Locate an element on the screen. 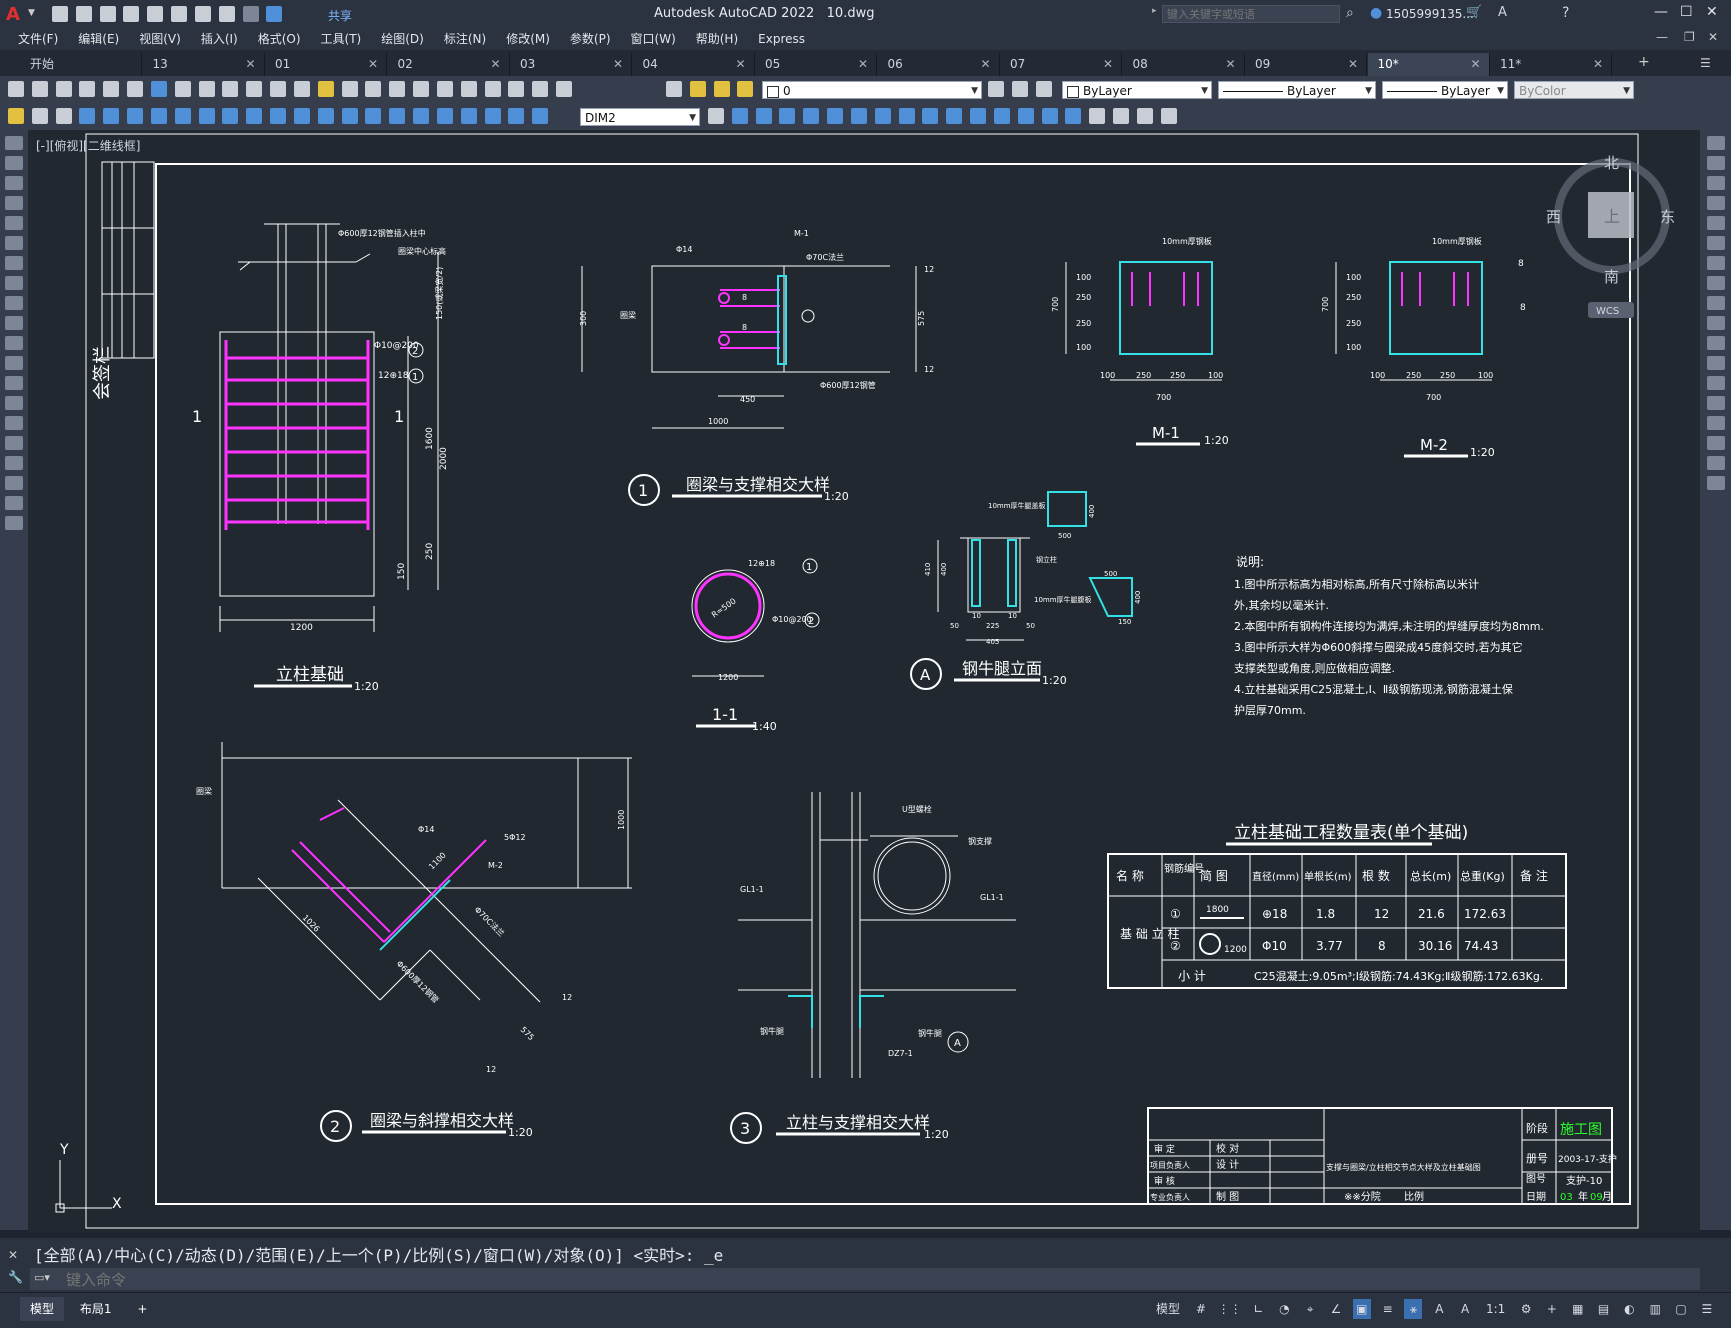 This screenshot has height=1328, width=1731. help-icon: ? is located at coordinates (1565, 13).